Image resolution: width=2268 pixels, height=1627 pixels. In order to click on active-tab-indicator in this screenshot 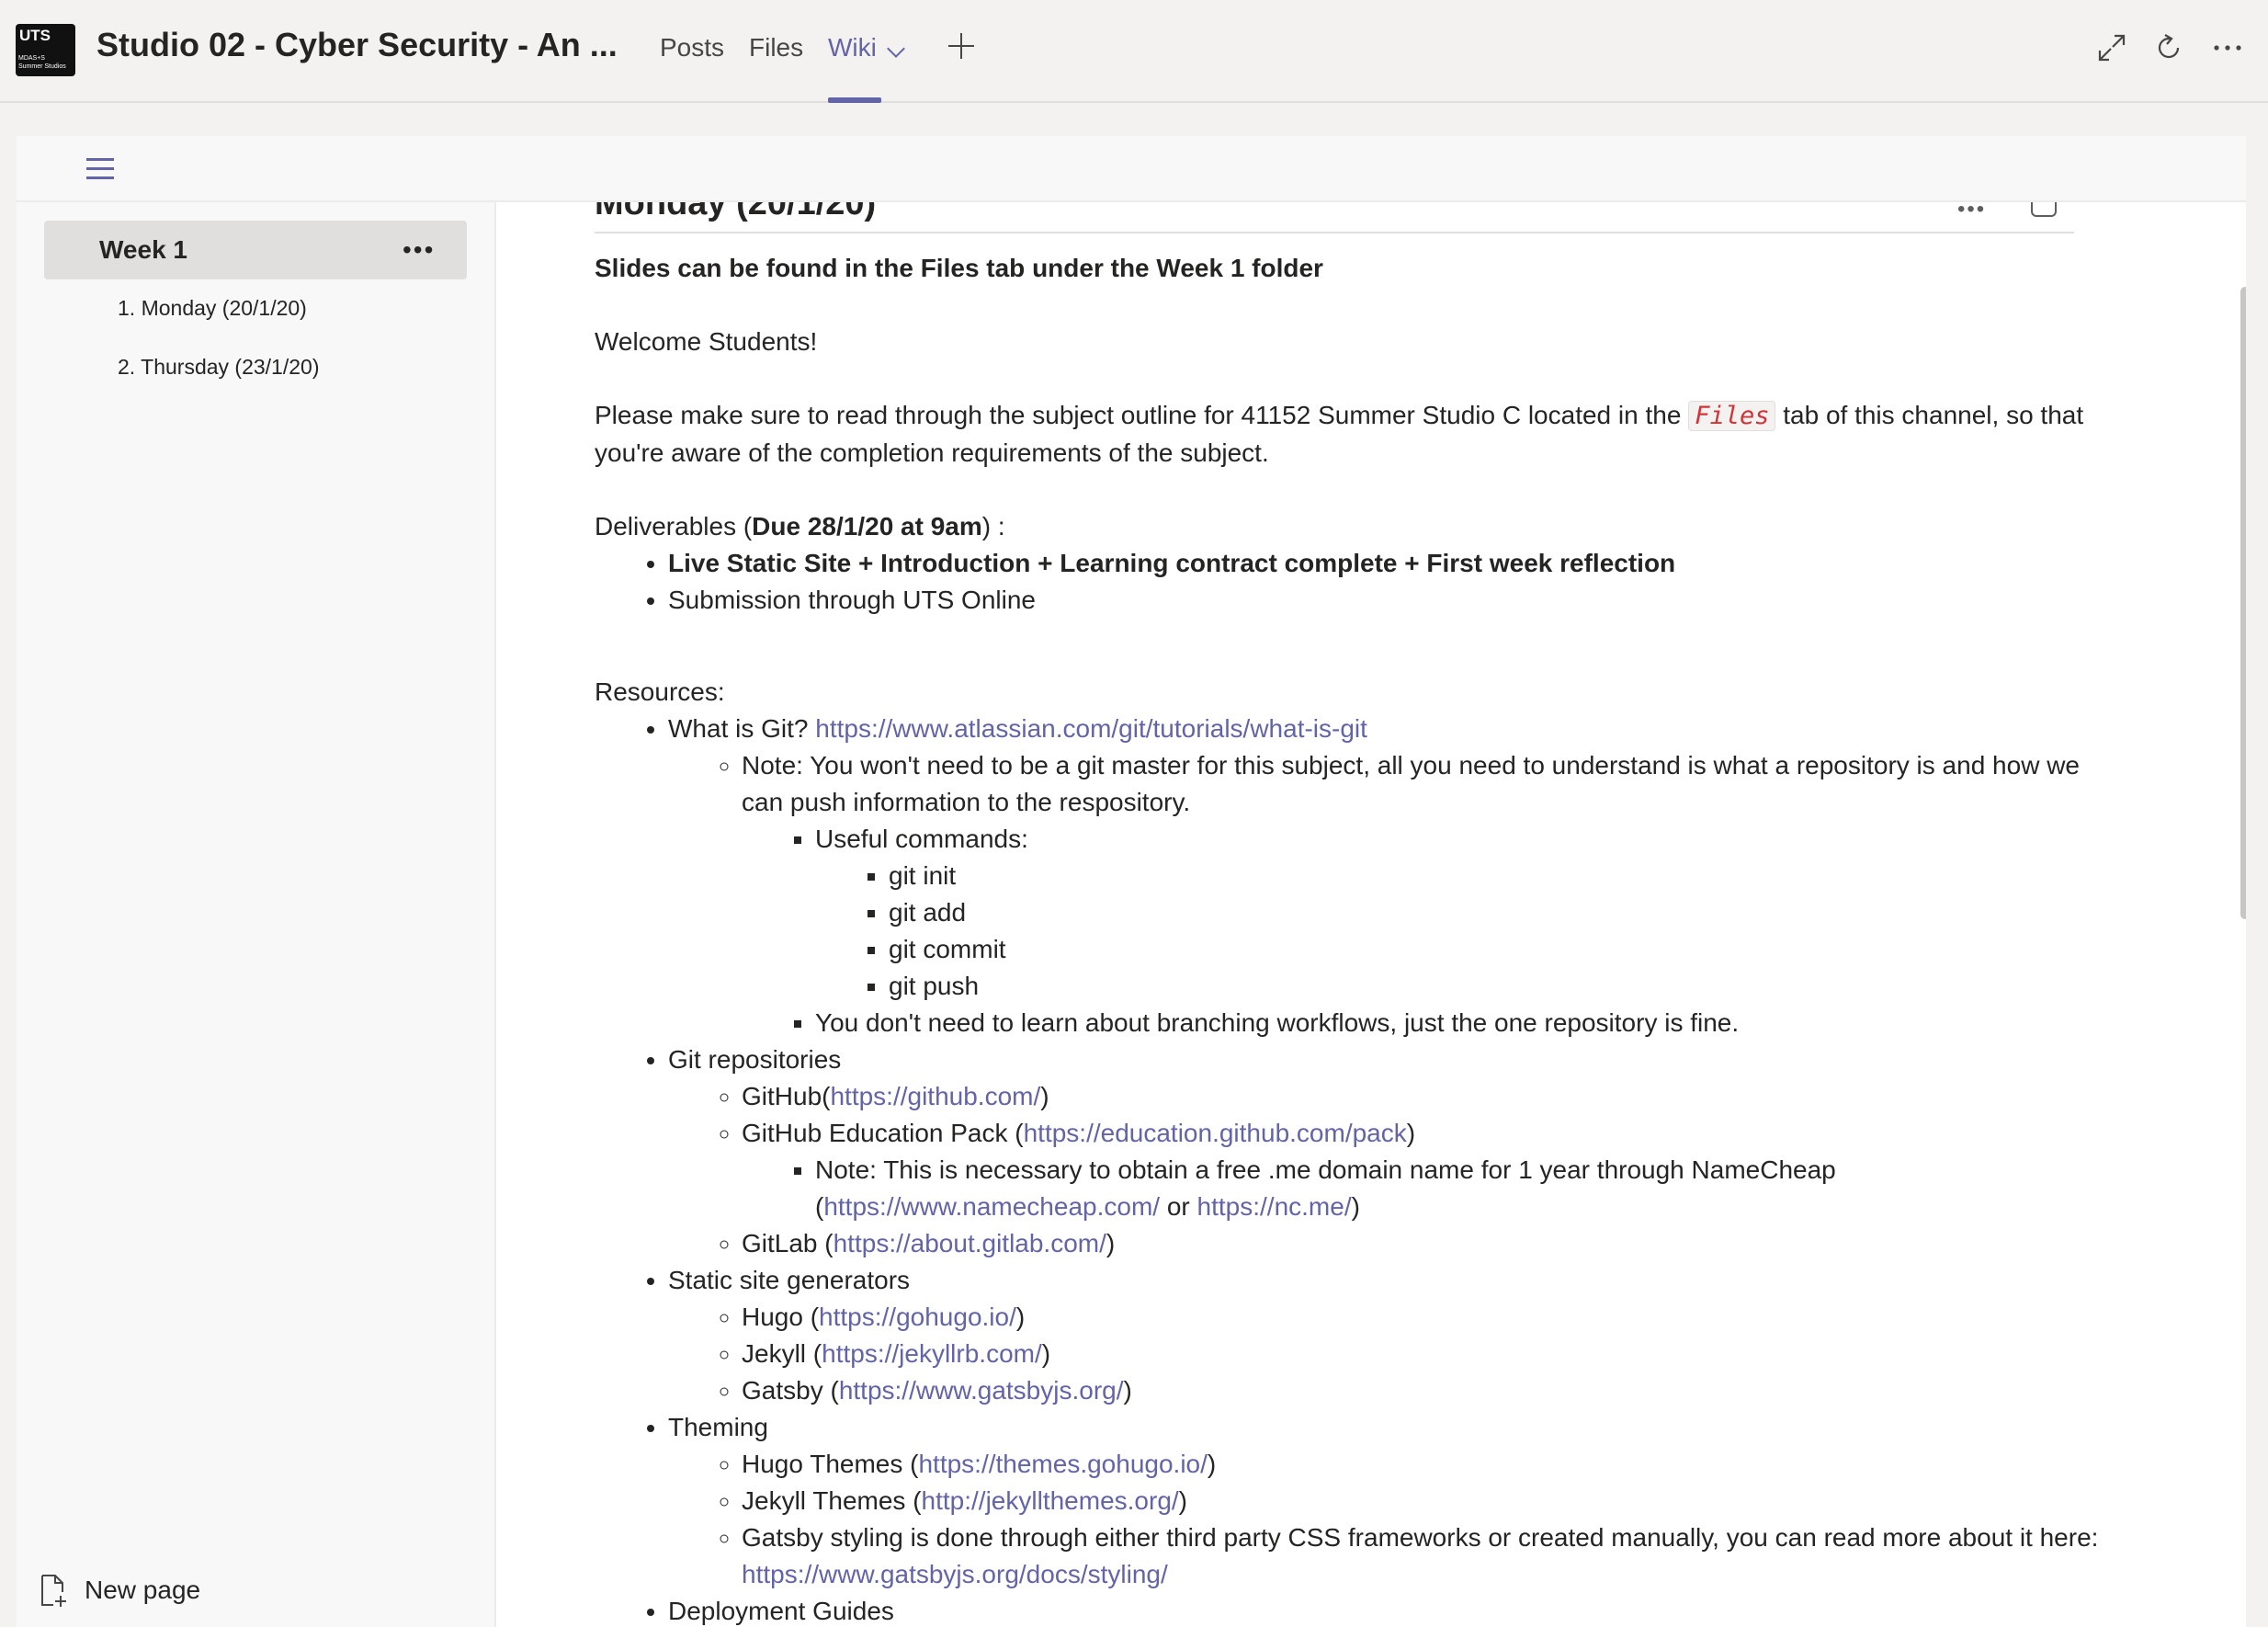, I will do `click(855, 100)`.